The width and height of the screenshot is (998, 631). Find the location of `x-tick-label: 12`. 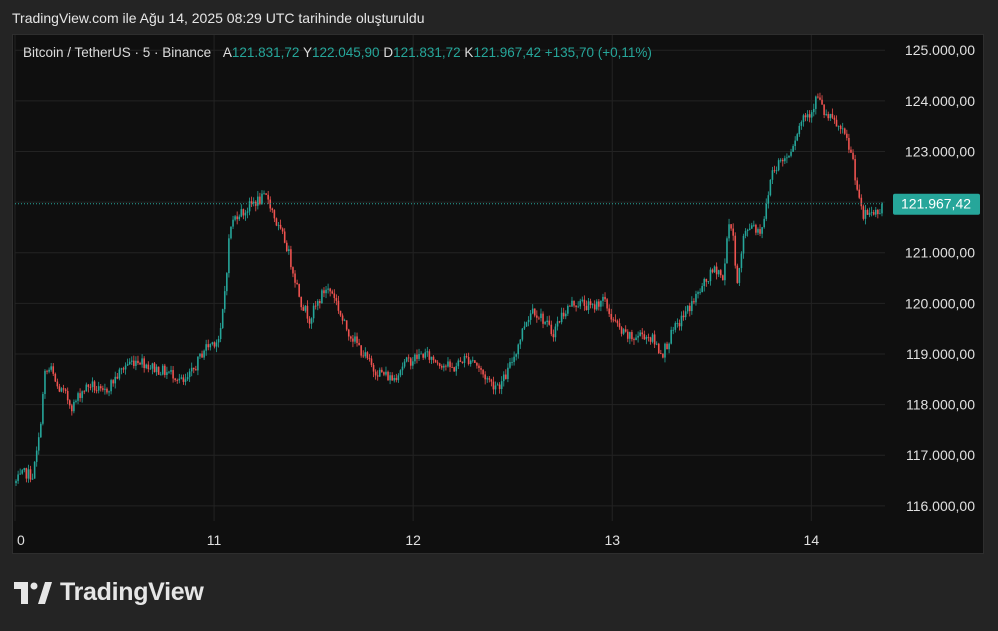

x-tick-label: 12 is located at coordinates (413, 540).